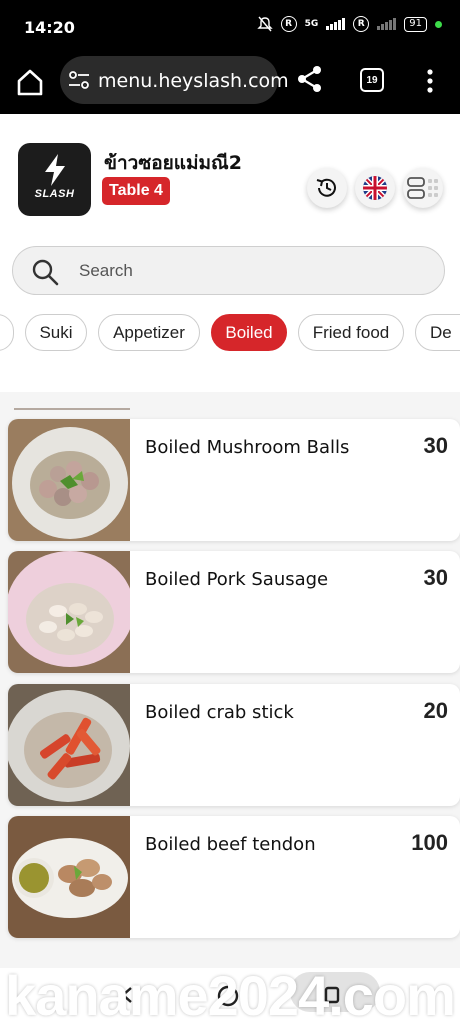  I want to click on network-type: 5G, so click(311, 24).